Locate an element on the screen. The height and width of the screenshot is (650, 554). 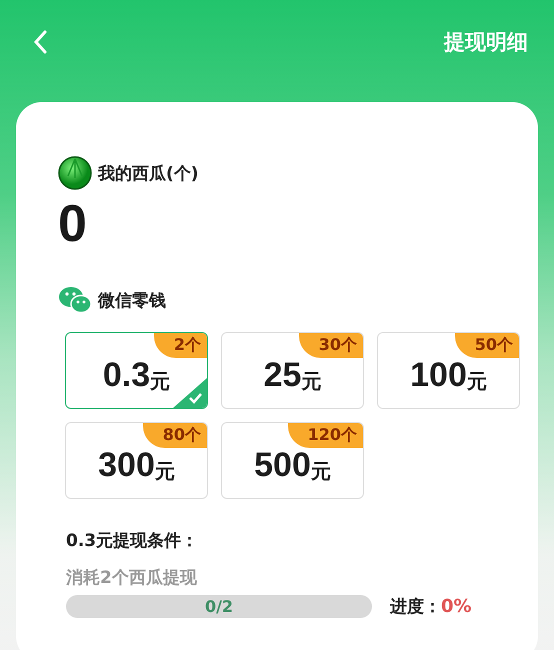
amount-value: 0.3 is located at coordinates (126, 375).